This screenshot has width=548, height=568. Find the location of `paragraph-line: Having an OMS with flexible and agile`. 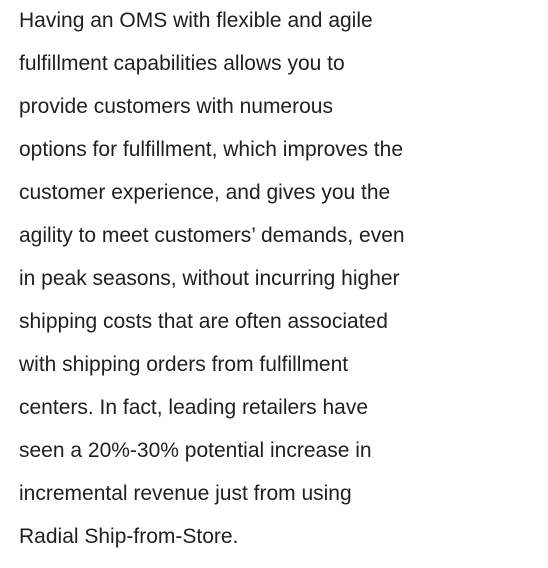

paragraph-line: Having an OMS with flexible and agile is located at coordinates (196, 20).